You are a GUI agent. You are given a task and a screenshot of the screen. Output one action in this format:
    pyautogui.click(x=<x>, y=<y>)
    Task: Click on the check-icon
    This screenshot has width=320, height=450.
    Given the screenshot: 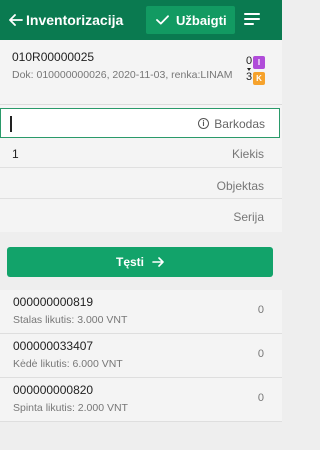 What is the action you would take?
    pyautogui.click(x=162, y=20)
    